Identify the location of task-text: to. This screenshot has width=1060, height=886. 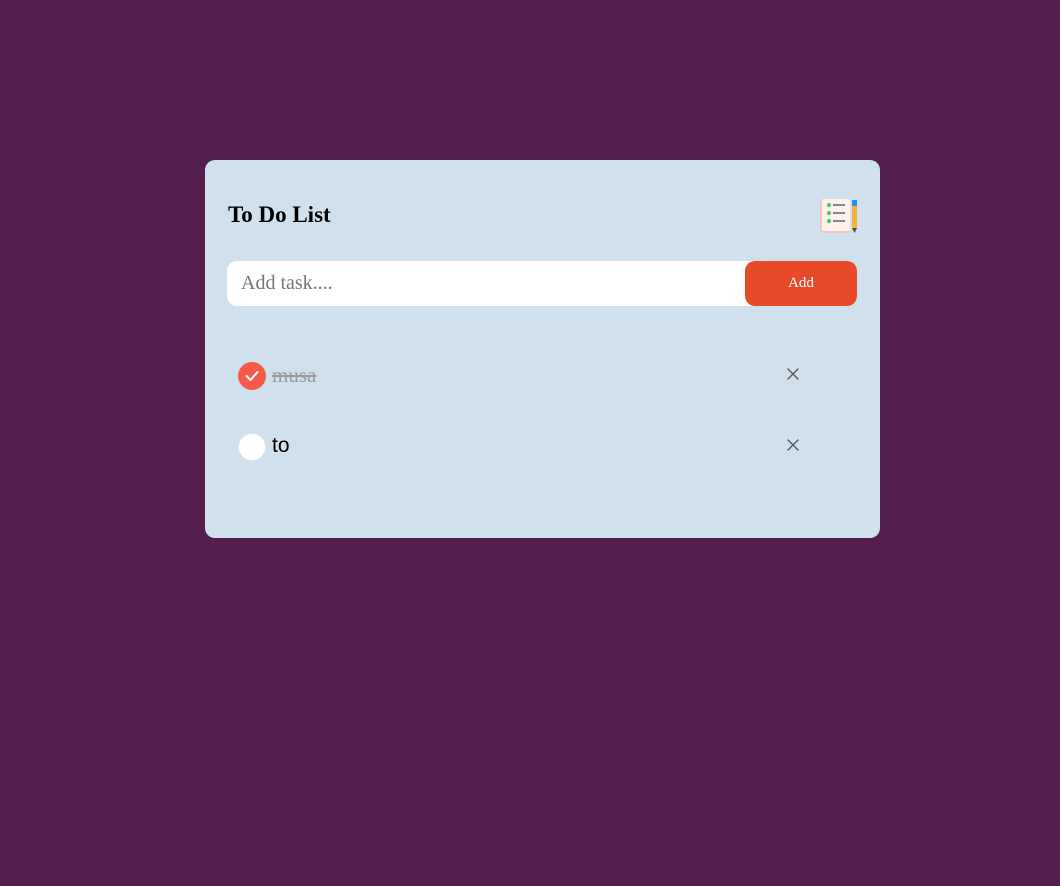
(281, 445).